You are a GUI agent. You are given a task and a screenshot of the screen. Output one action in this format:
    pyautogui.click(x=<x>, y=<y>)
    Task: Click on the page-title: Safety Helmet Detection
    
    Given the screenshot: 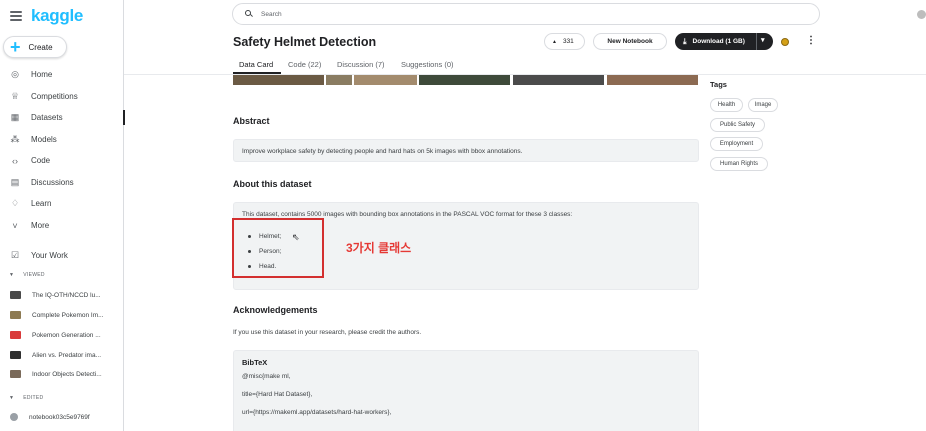 What is the action you would take?
    pyautogui.click(x=305, y=42)
    